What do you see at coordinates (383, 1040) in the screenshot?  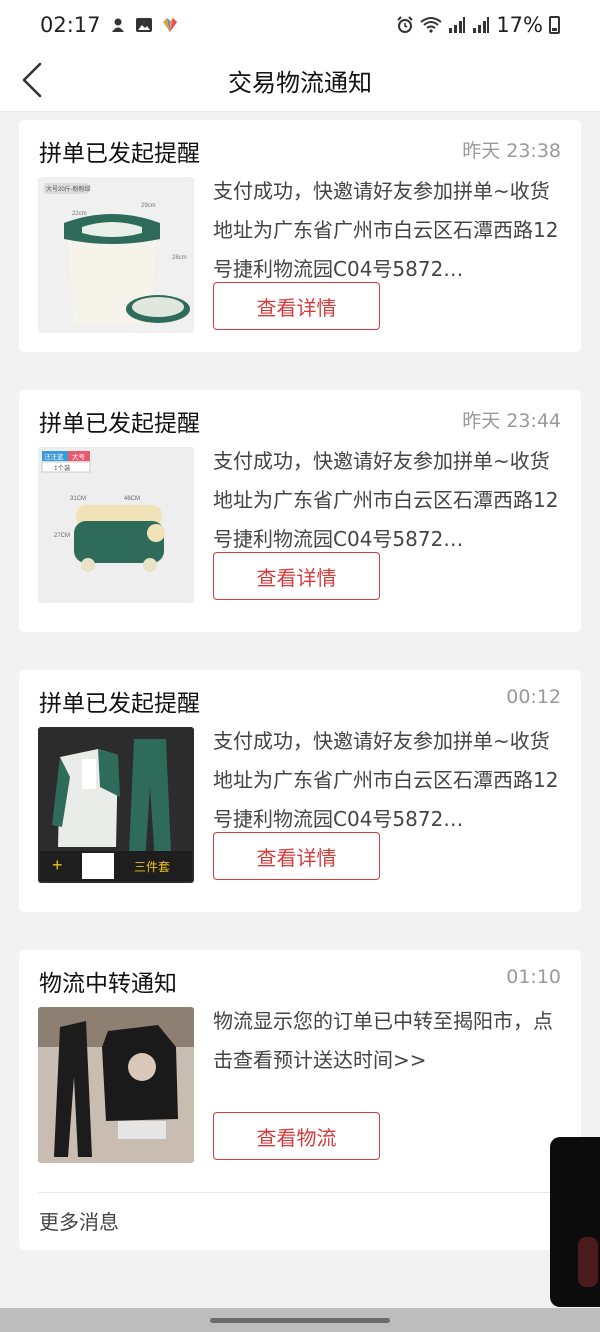 I see `card-message: 物流显示您的订单已中转至揭阳市，点击查看预计送达时间>>` at bounding box center [383, 1040].